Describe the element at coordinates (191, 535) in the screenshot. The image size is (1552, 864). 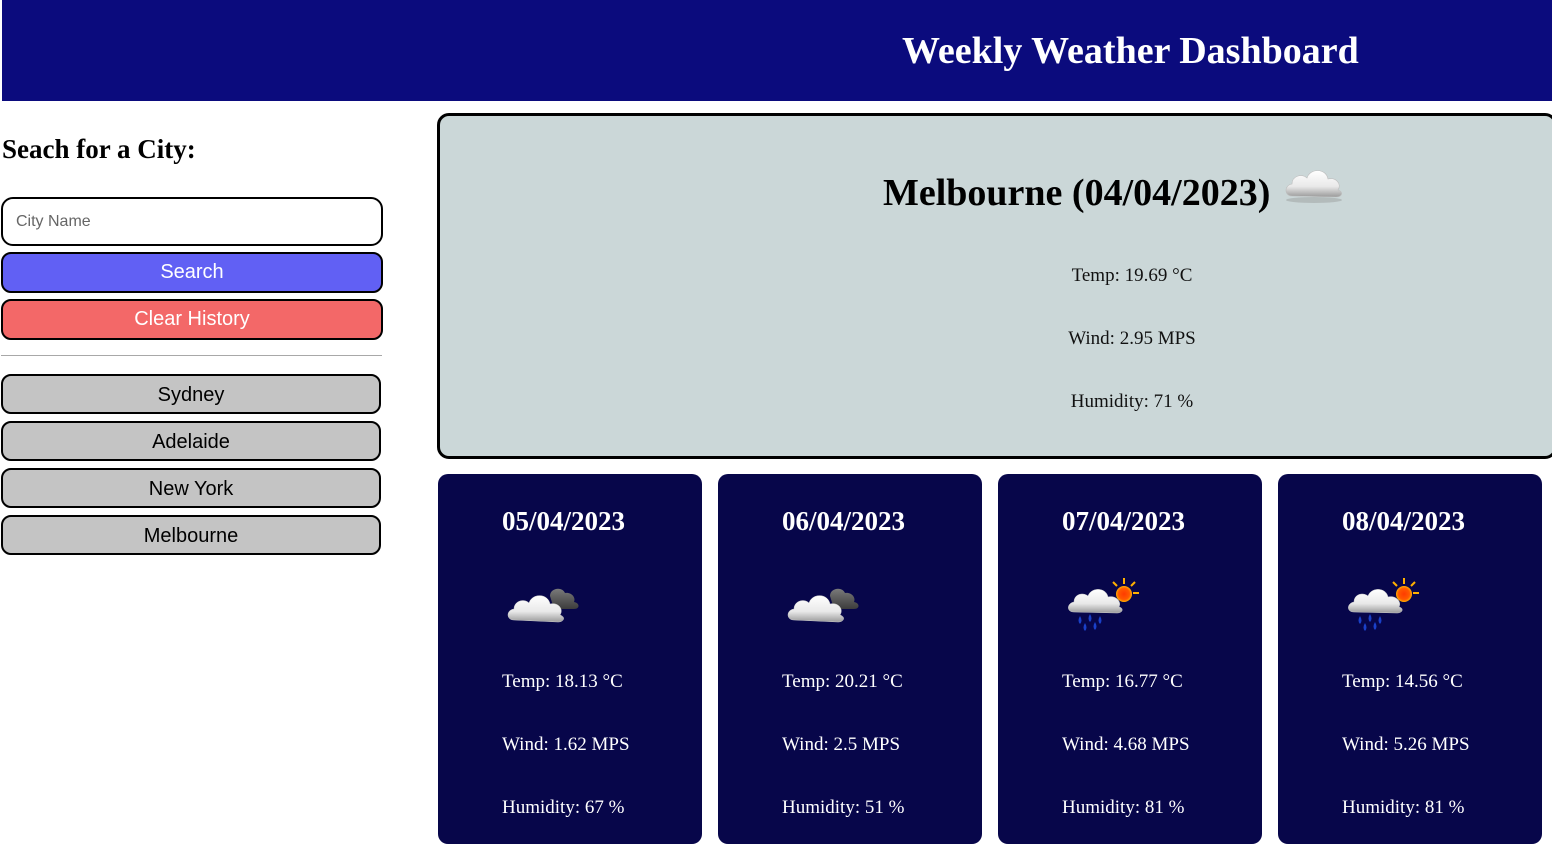
I see `history-item-melbourne: Melbourne` at that location.